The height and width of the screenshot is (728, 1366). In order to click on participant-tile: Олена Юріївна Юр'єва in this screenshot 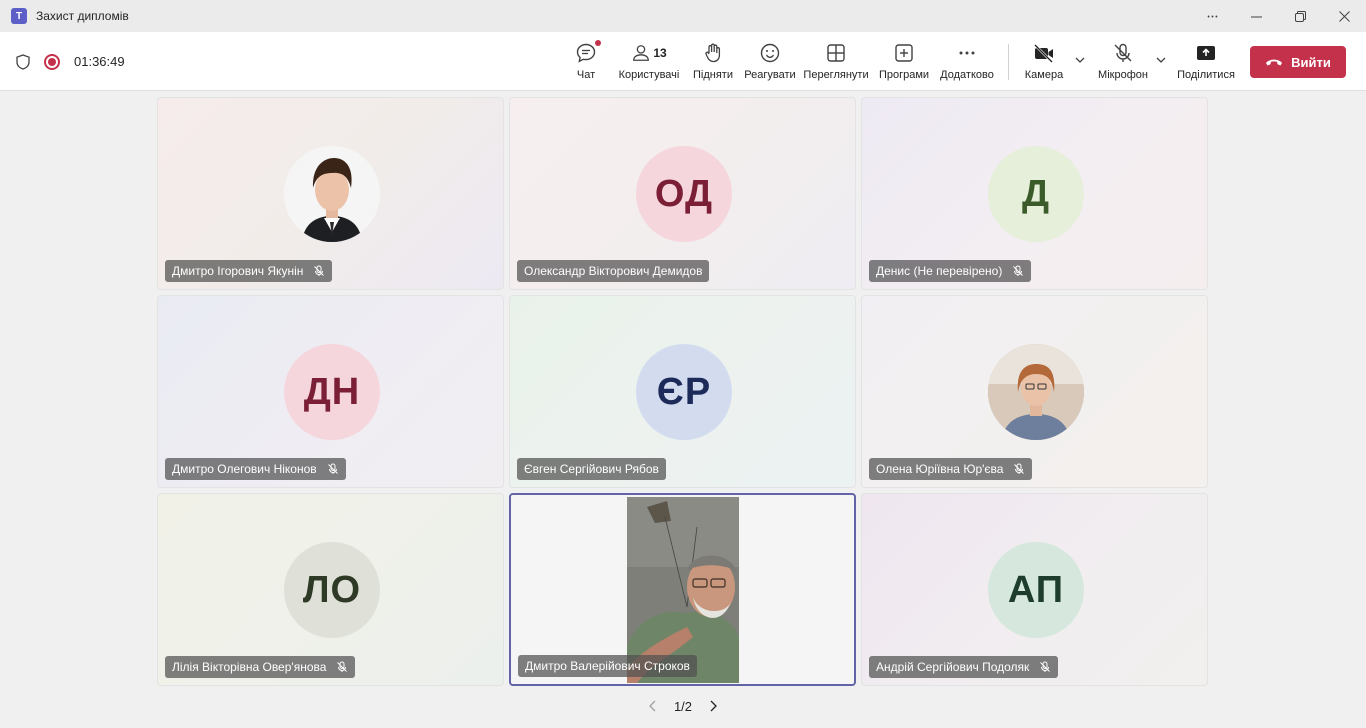, I will do `click(1034, 391)`.